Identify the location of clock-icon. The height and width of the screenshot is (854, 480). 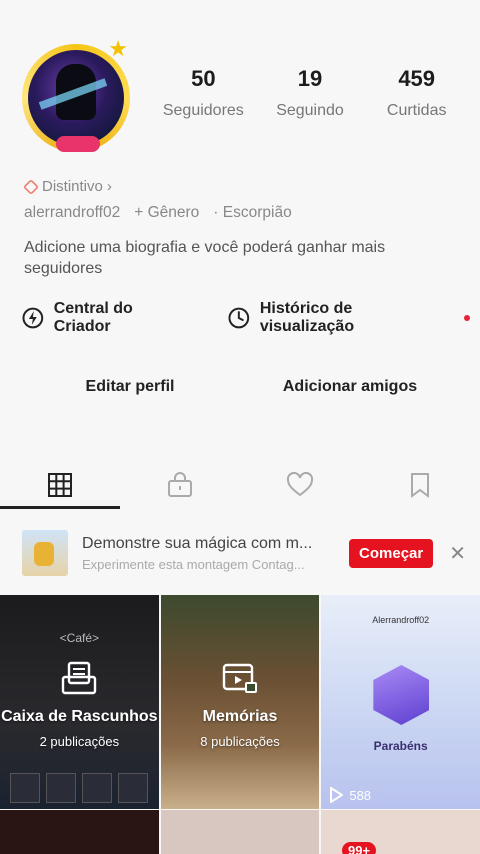
(239, 318).